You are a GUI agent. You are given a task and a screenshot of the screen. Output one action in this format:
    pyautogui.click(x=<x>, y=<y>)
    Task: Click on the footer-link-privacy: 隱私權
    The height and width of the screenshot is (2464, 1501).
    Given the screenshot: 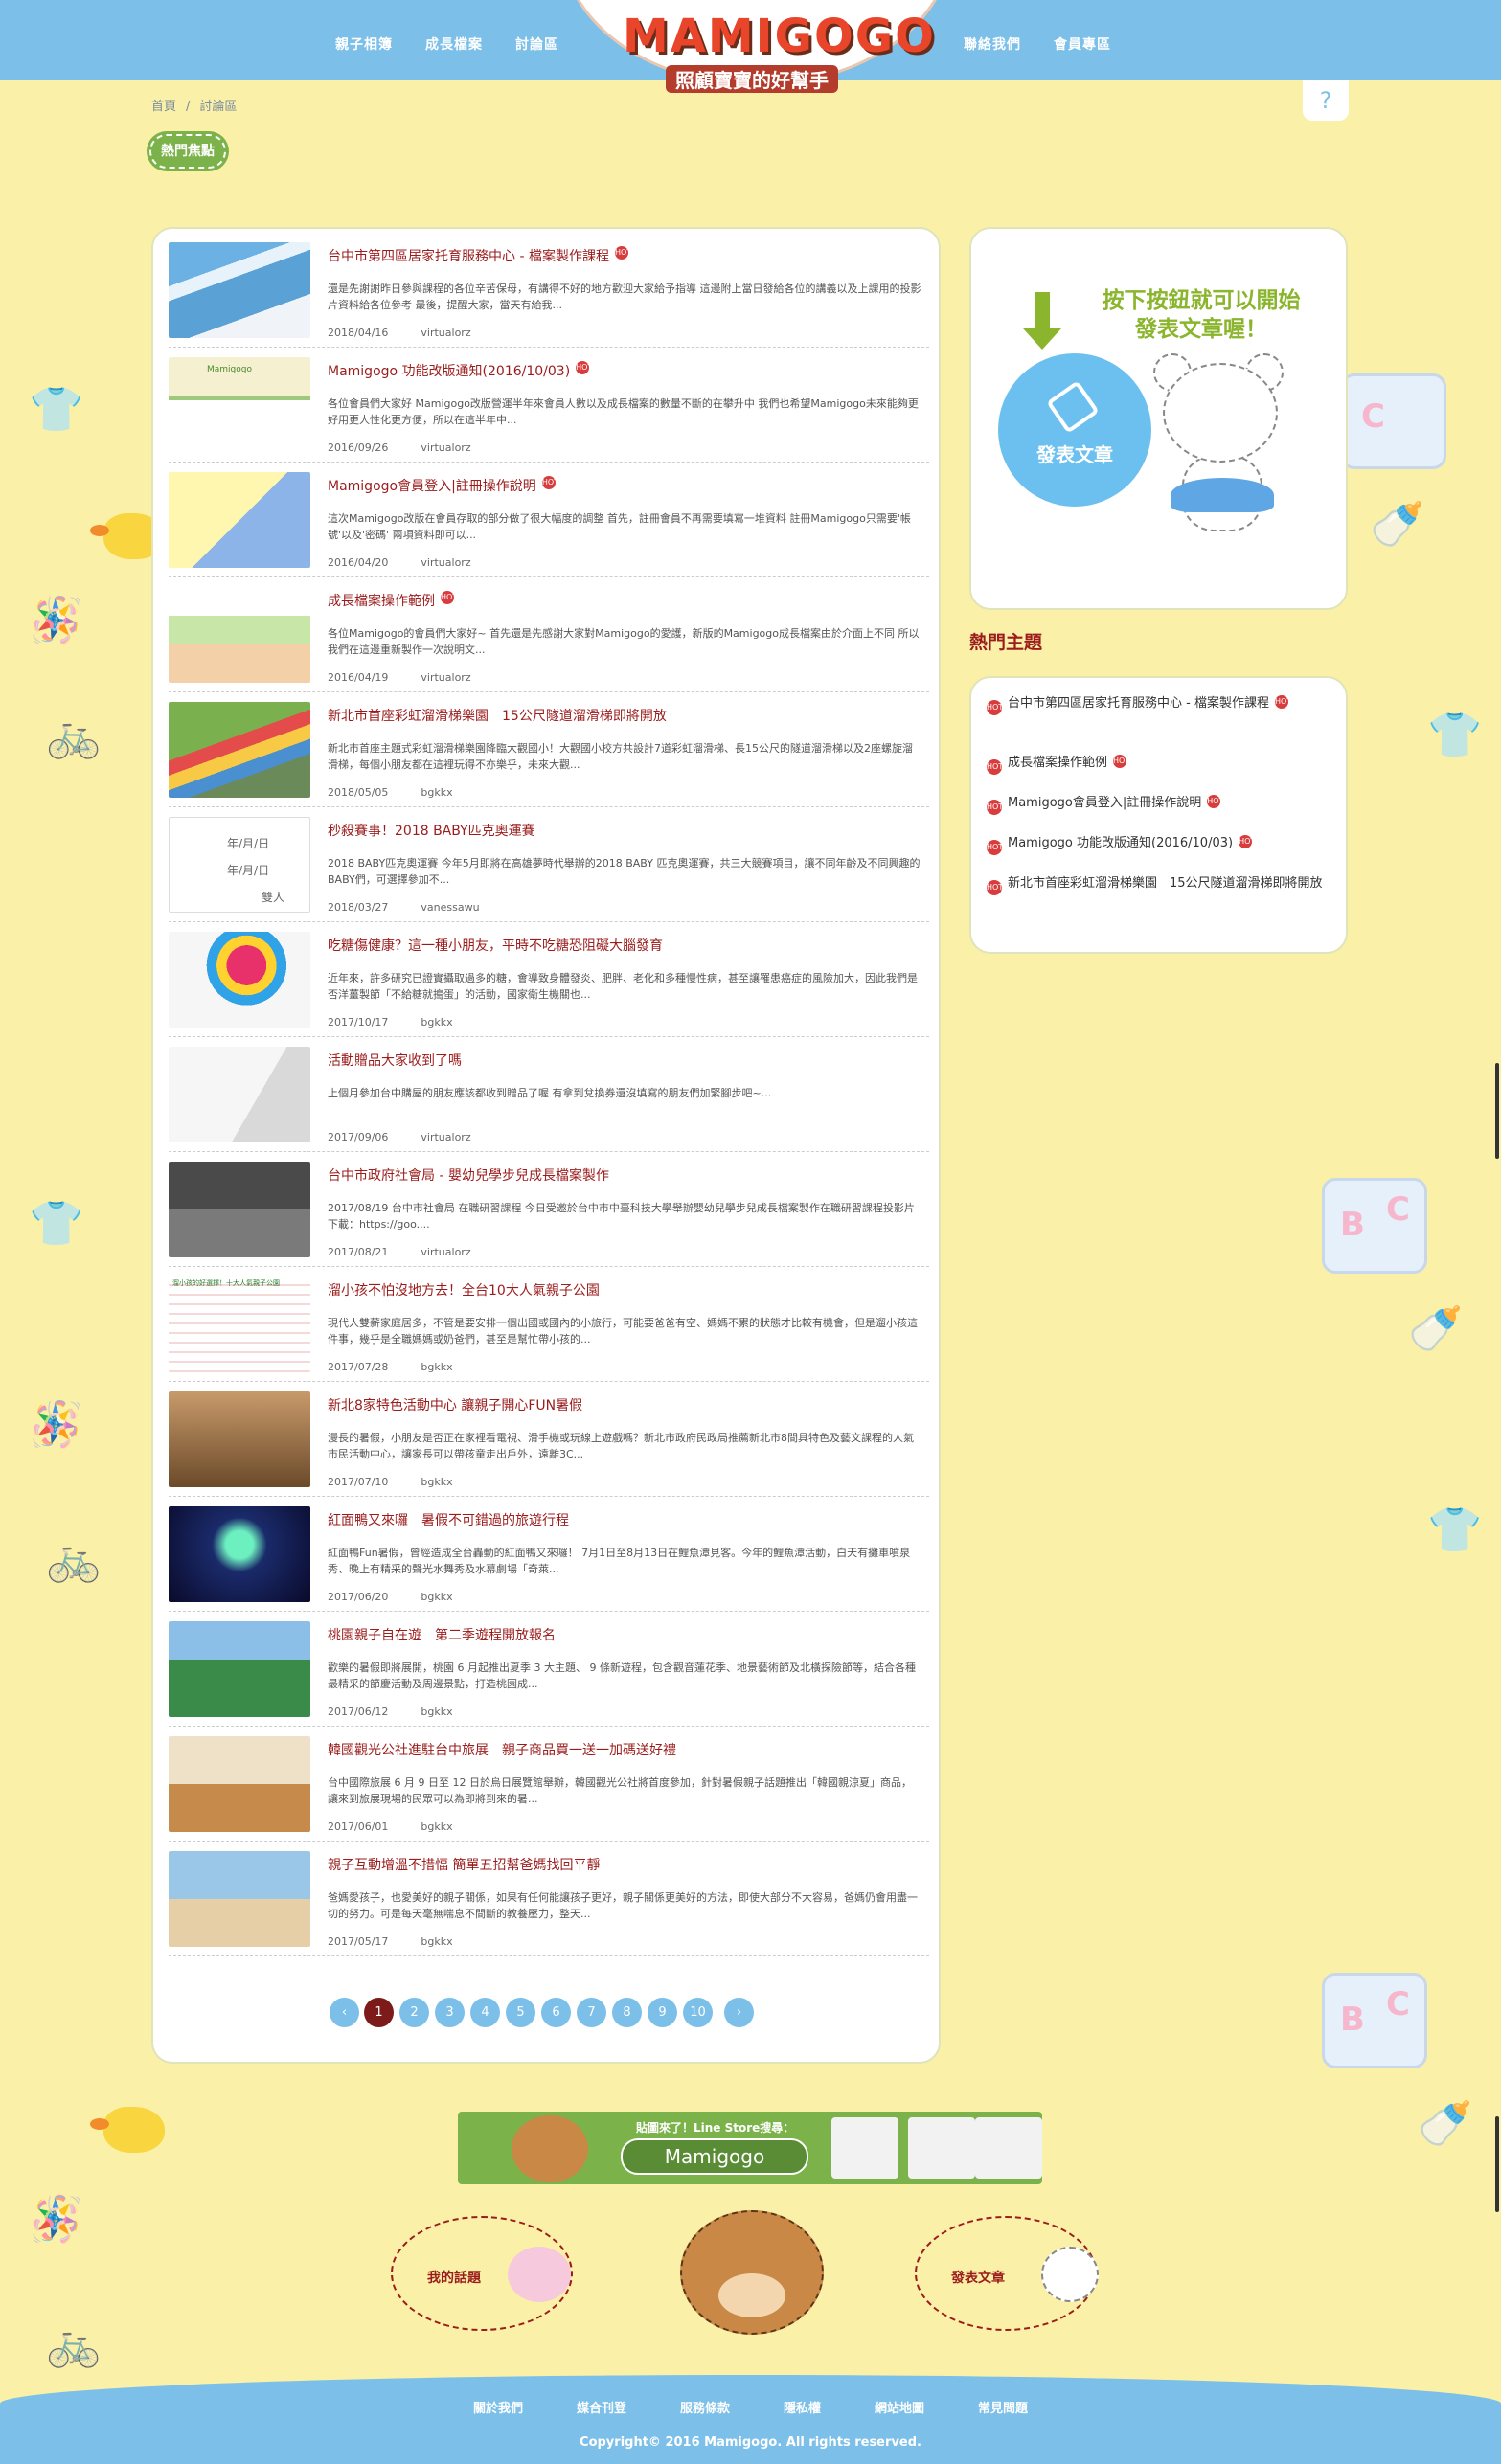 What is the action you would take?
    pyautogui.click(x=803, y=2409)
    